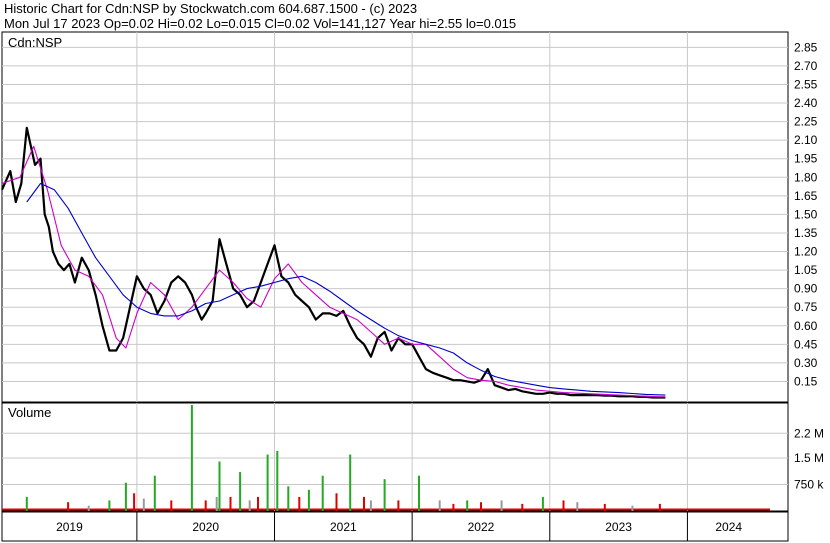  What do you see at coordinates (806, 140) in the screenshot?
I see `price-y-tick-label: 2.10` at bounding box center [806, 140].